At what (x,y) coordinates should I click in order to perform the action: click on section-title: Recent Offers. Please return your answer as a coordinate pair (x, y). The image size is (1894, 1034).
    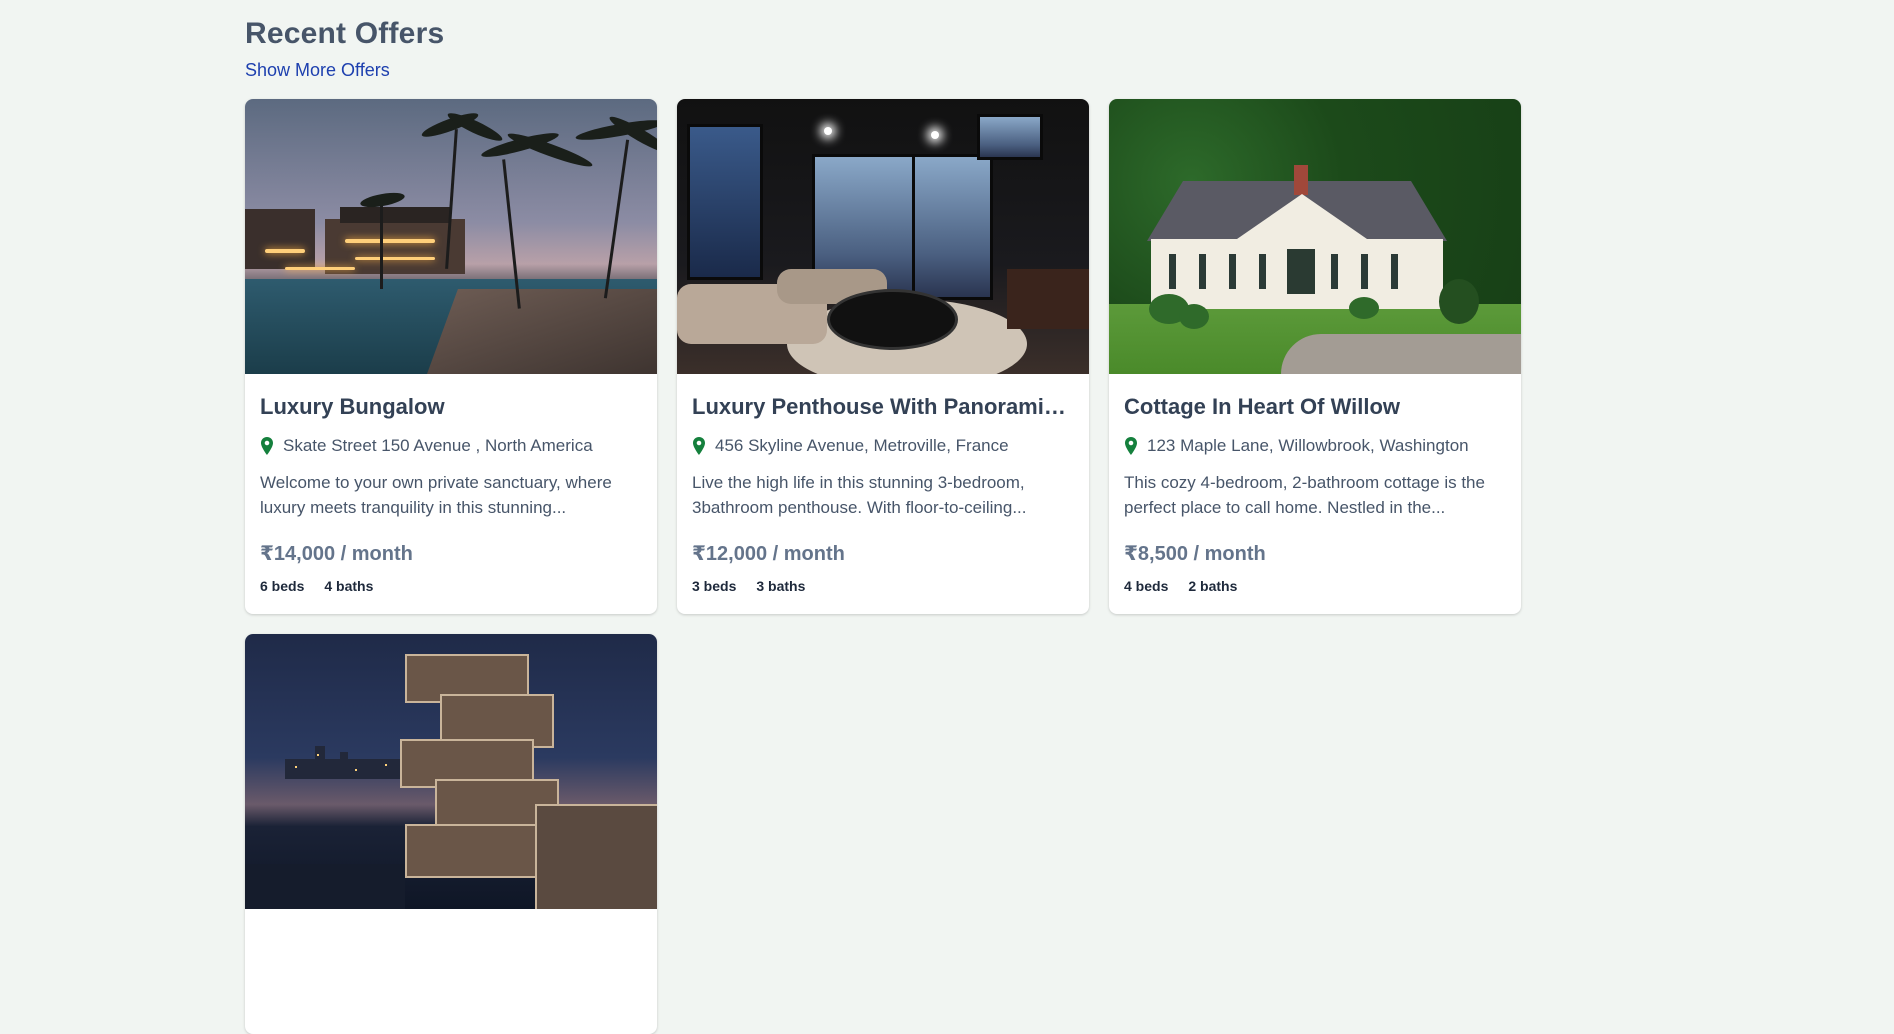
    Looking at the image, I should click on (345, 33).